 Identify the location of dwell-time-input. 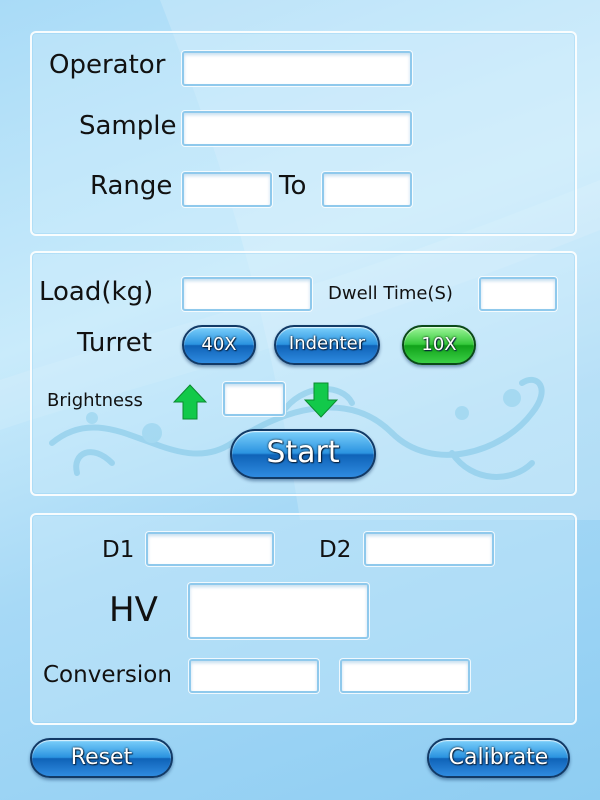
(518, 294).